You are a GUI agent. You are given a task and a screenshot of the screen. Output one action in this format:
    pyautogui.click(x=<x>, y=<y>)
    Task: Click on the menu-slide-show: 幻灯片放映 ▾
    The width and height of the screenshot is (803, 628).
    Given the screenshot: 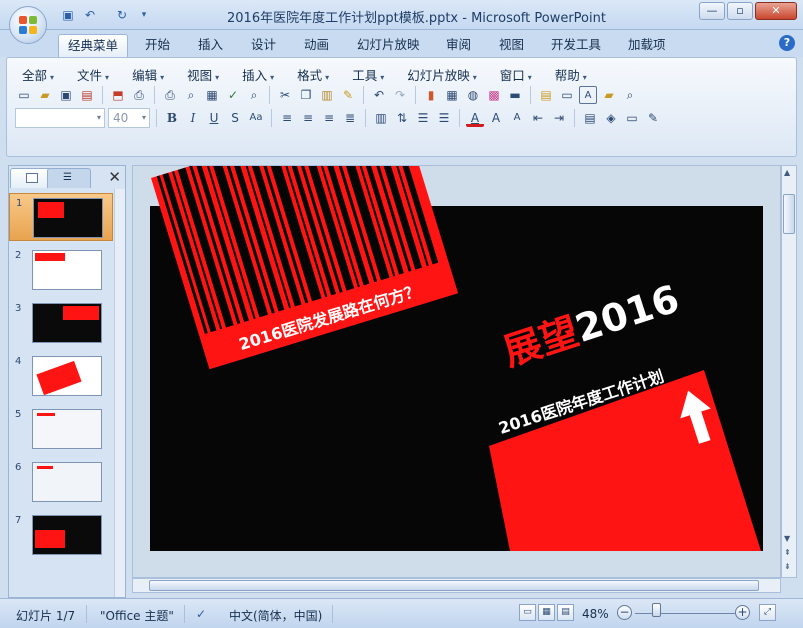 What is the action you would take?
    pyautogui.click(x=442, y=74)
    